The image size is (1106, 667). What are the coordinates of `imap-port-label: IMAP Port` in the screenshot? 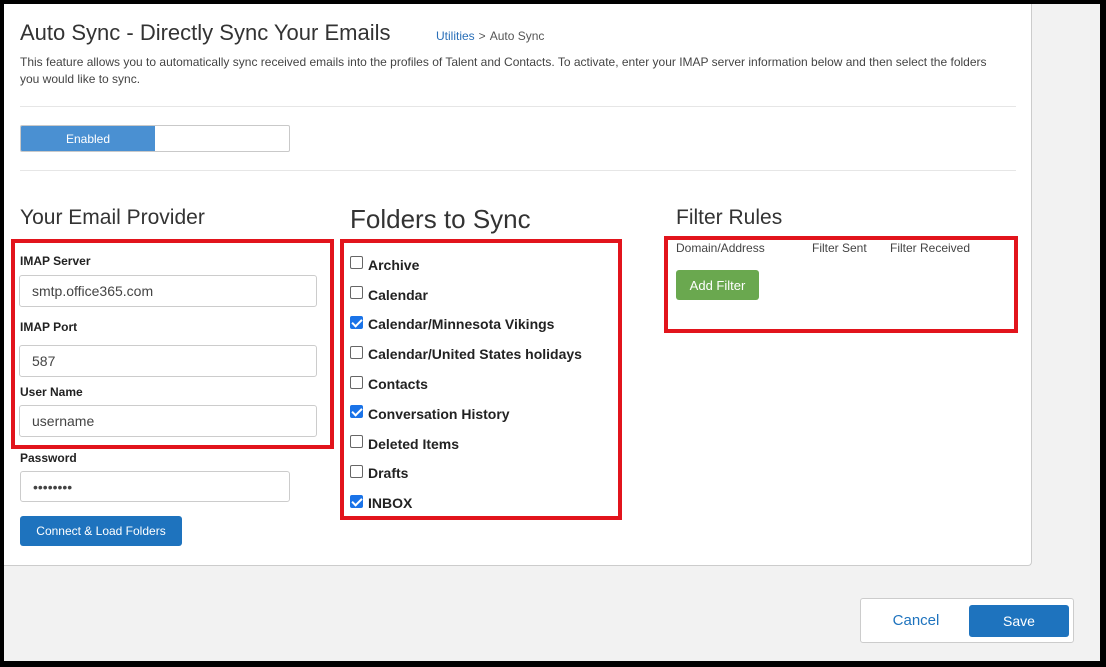 It's located at (49, 327).